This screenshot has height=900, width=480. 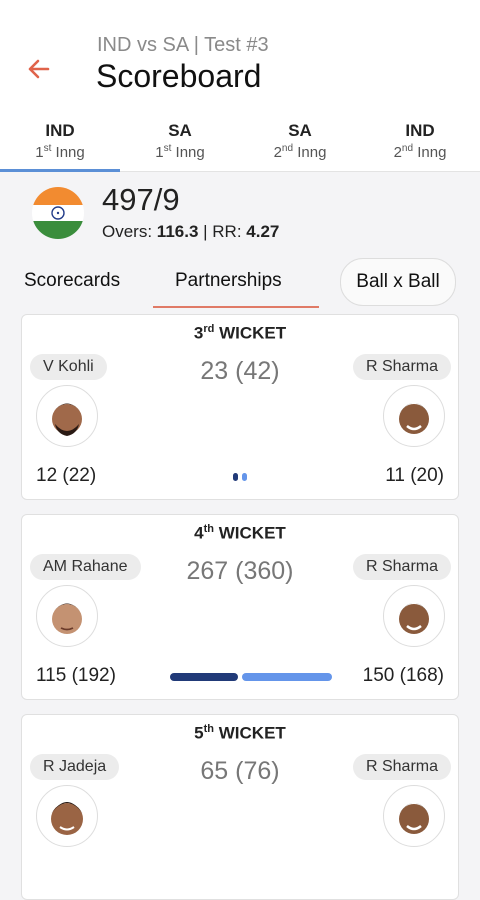 I want to click on tab-ind-1st-inng: IND 1st Inng, so click(x=60, y=143).